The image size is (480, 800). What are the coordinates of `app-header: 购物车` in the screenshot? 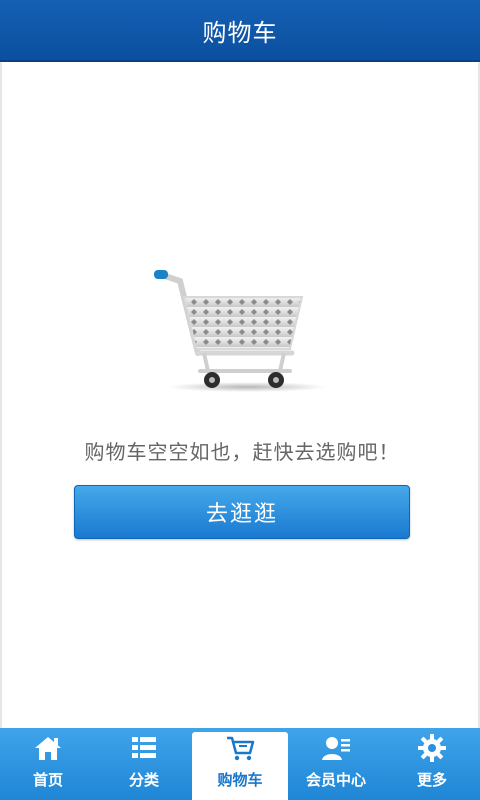 It's located at (240, 31).